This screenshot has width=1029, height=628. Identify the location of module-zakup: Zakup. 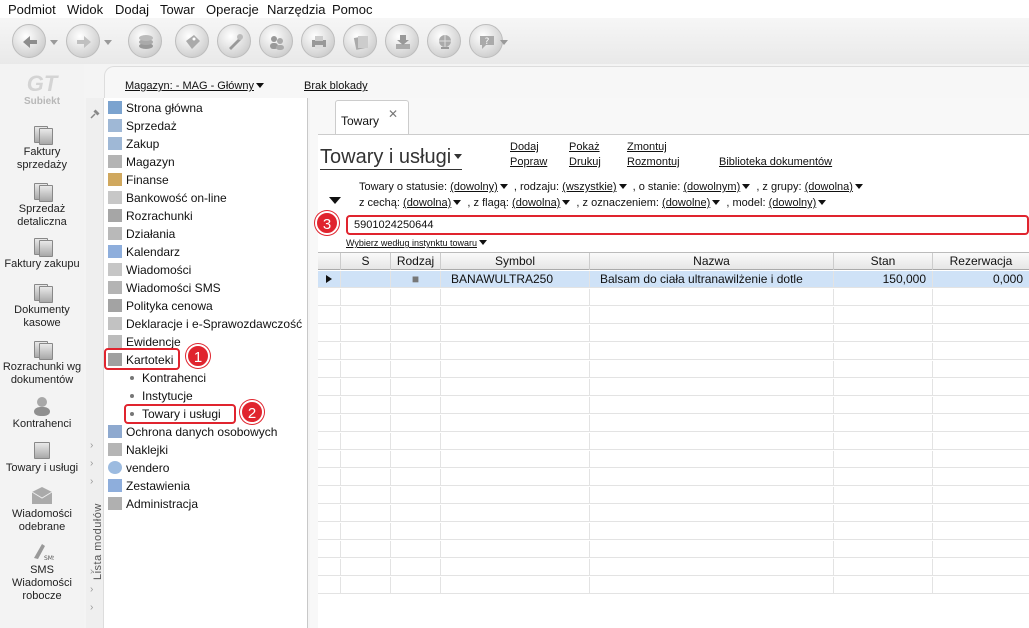
(133, 144).